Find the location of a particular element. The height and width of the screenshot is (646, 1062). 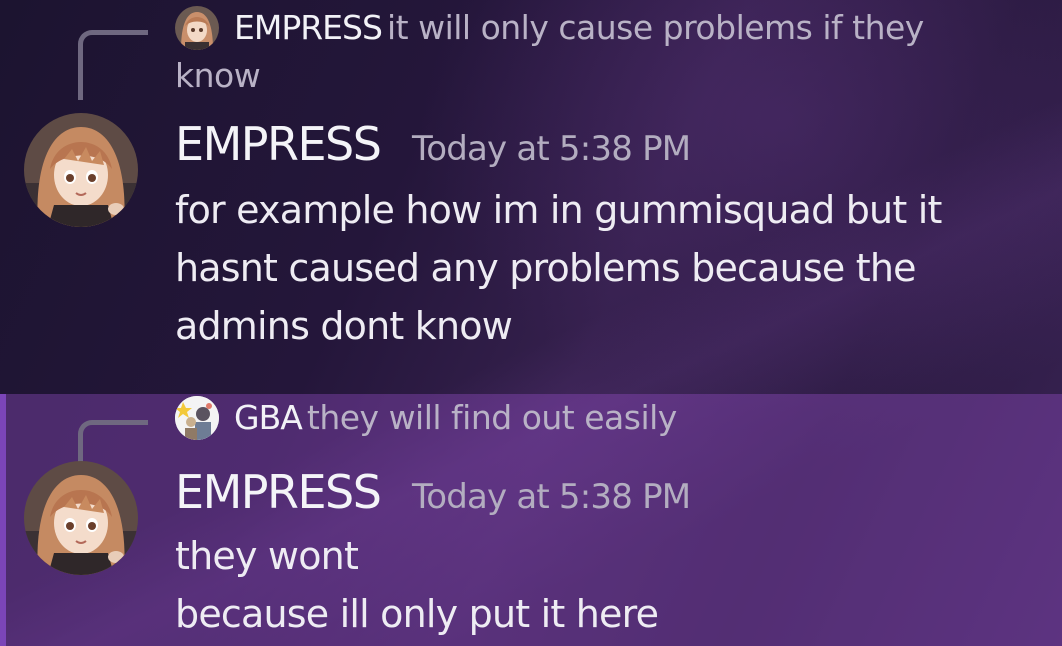

reply-author-name: EMPRESS is located at coordinates (308, 27).